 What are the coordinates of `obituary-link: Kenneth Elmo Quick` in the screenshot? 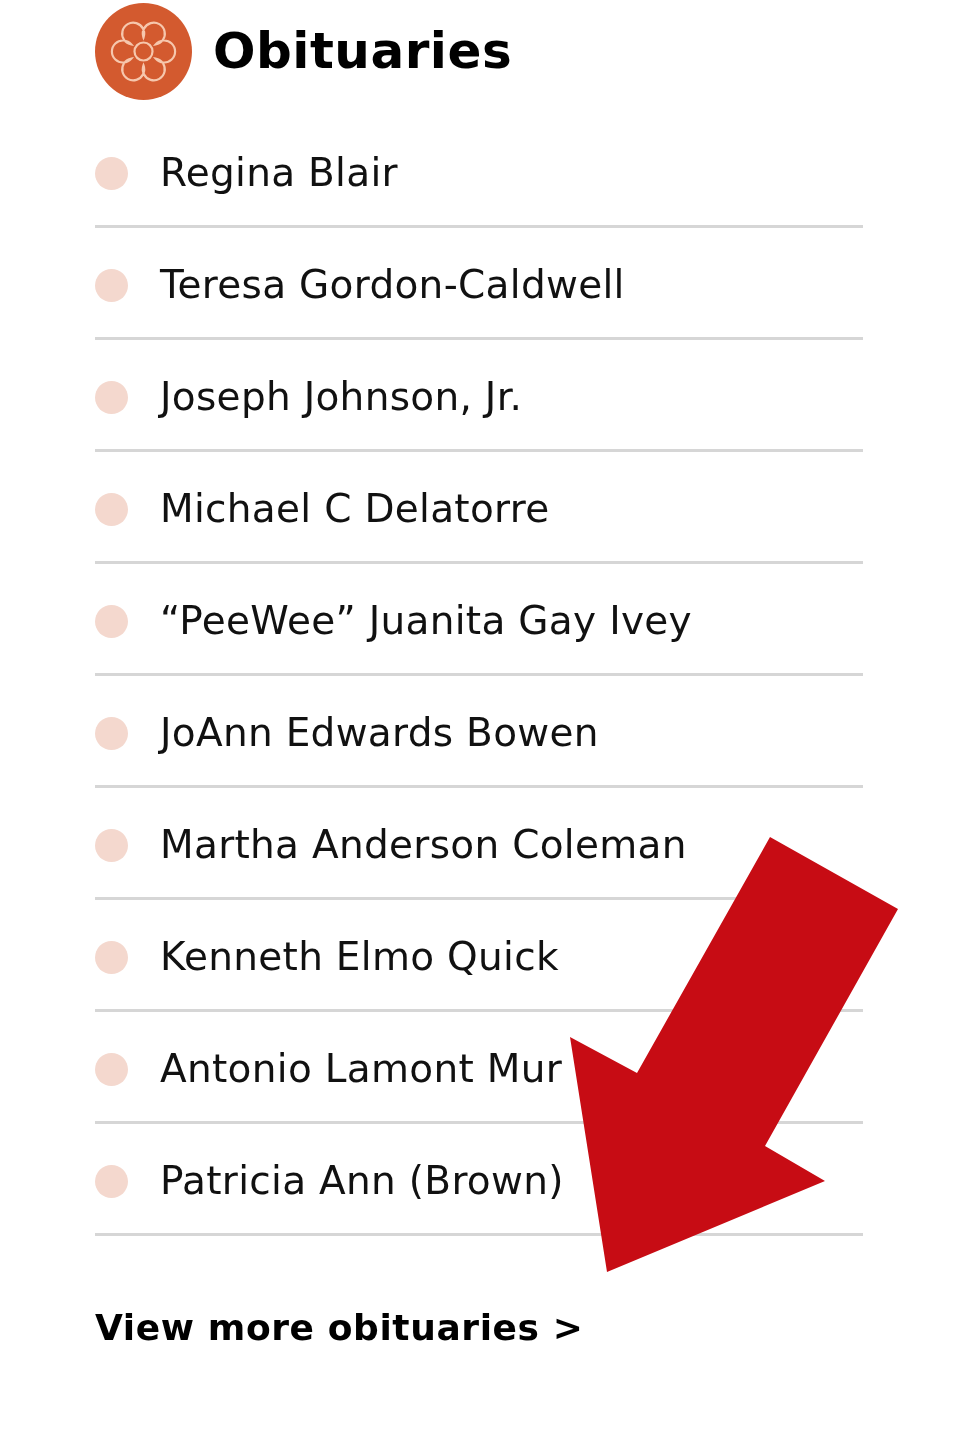 It's located at (359, 957).